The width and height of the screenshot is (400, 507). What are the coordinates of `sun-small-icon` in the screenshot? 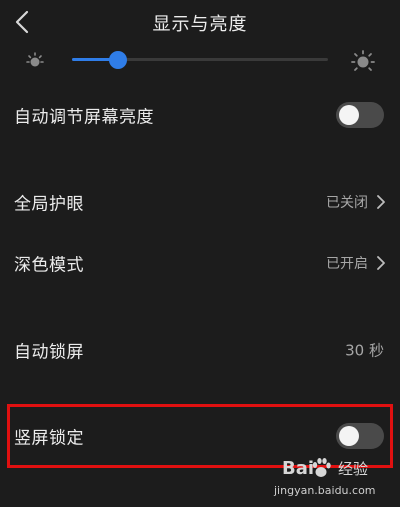 It's located at (35, 59).